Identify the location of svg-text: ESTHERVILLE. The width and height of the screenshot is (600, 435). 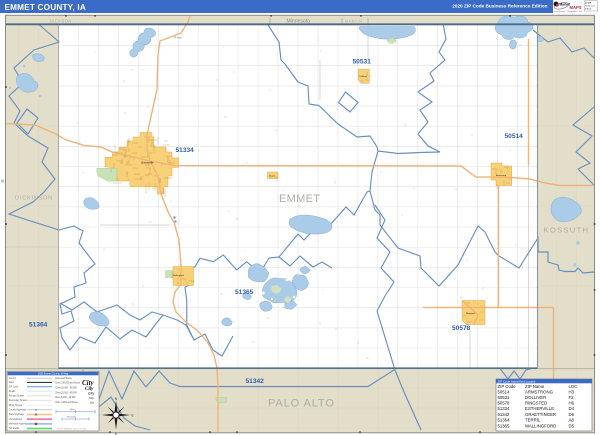
(539, 408).